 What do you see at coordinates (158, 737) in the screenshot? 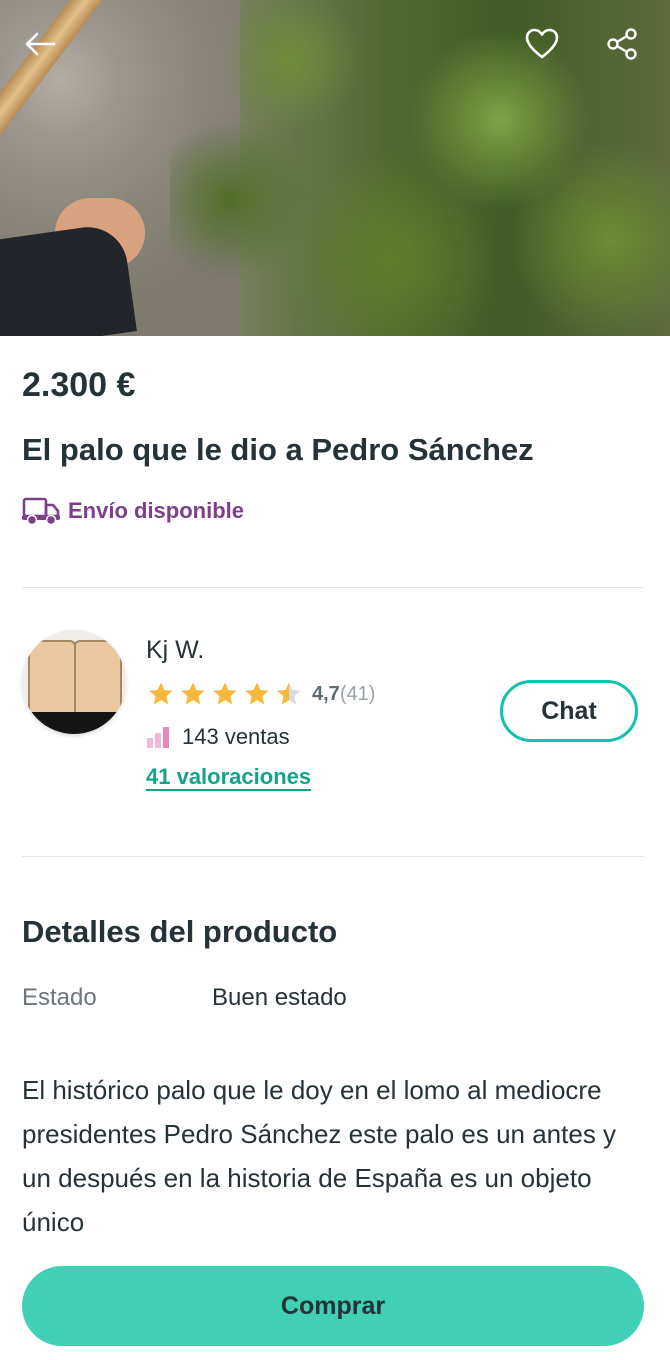
I see `bar-chart-icon` at bounding box center [158, 737].